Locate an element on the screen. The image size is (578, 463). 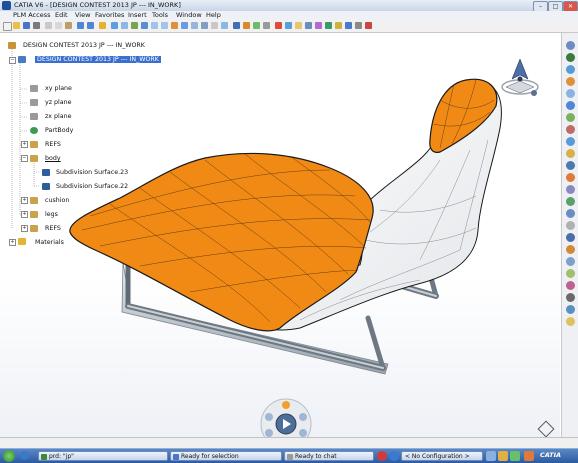
save-icon is located at coordinates (26, 25).